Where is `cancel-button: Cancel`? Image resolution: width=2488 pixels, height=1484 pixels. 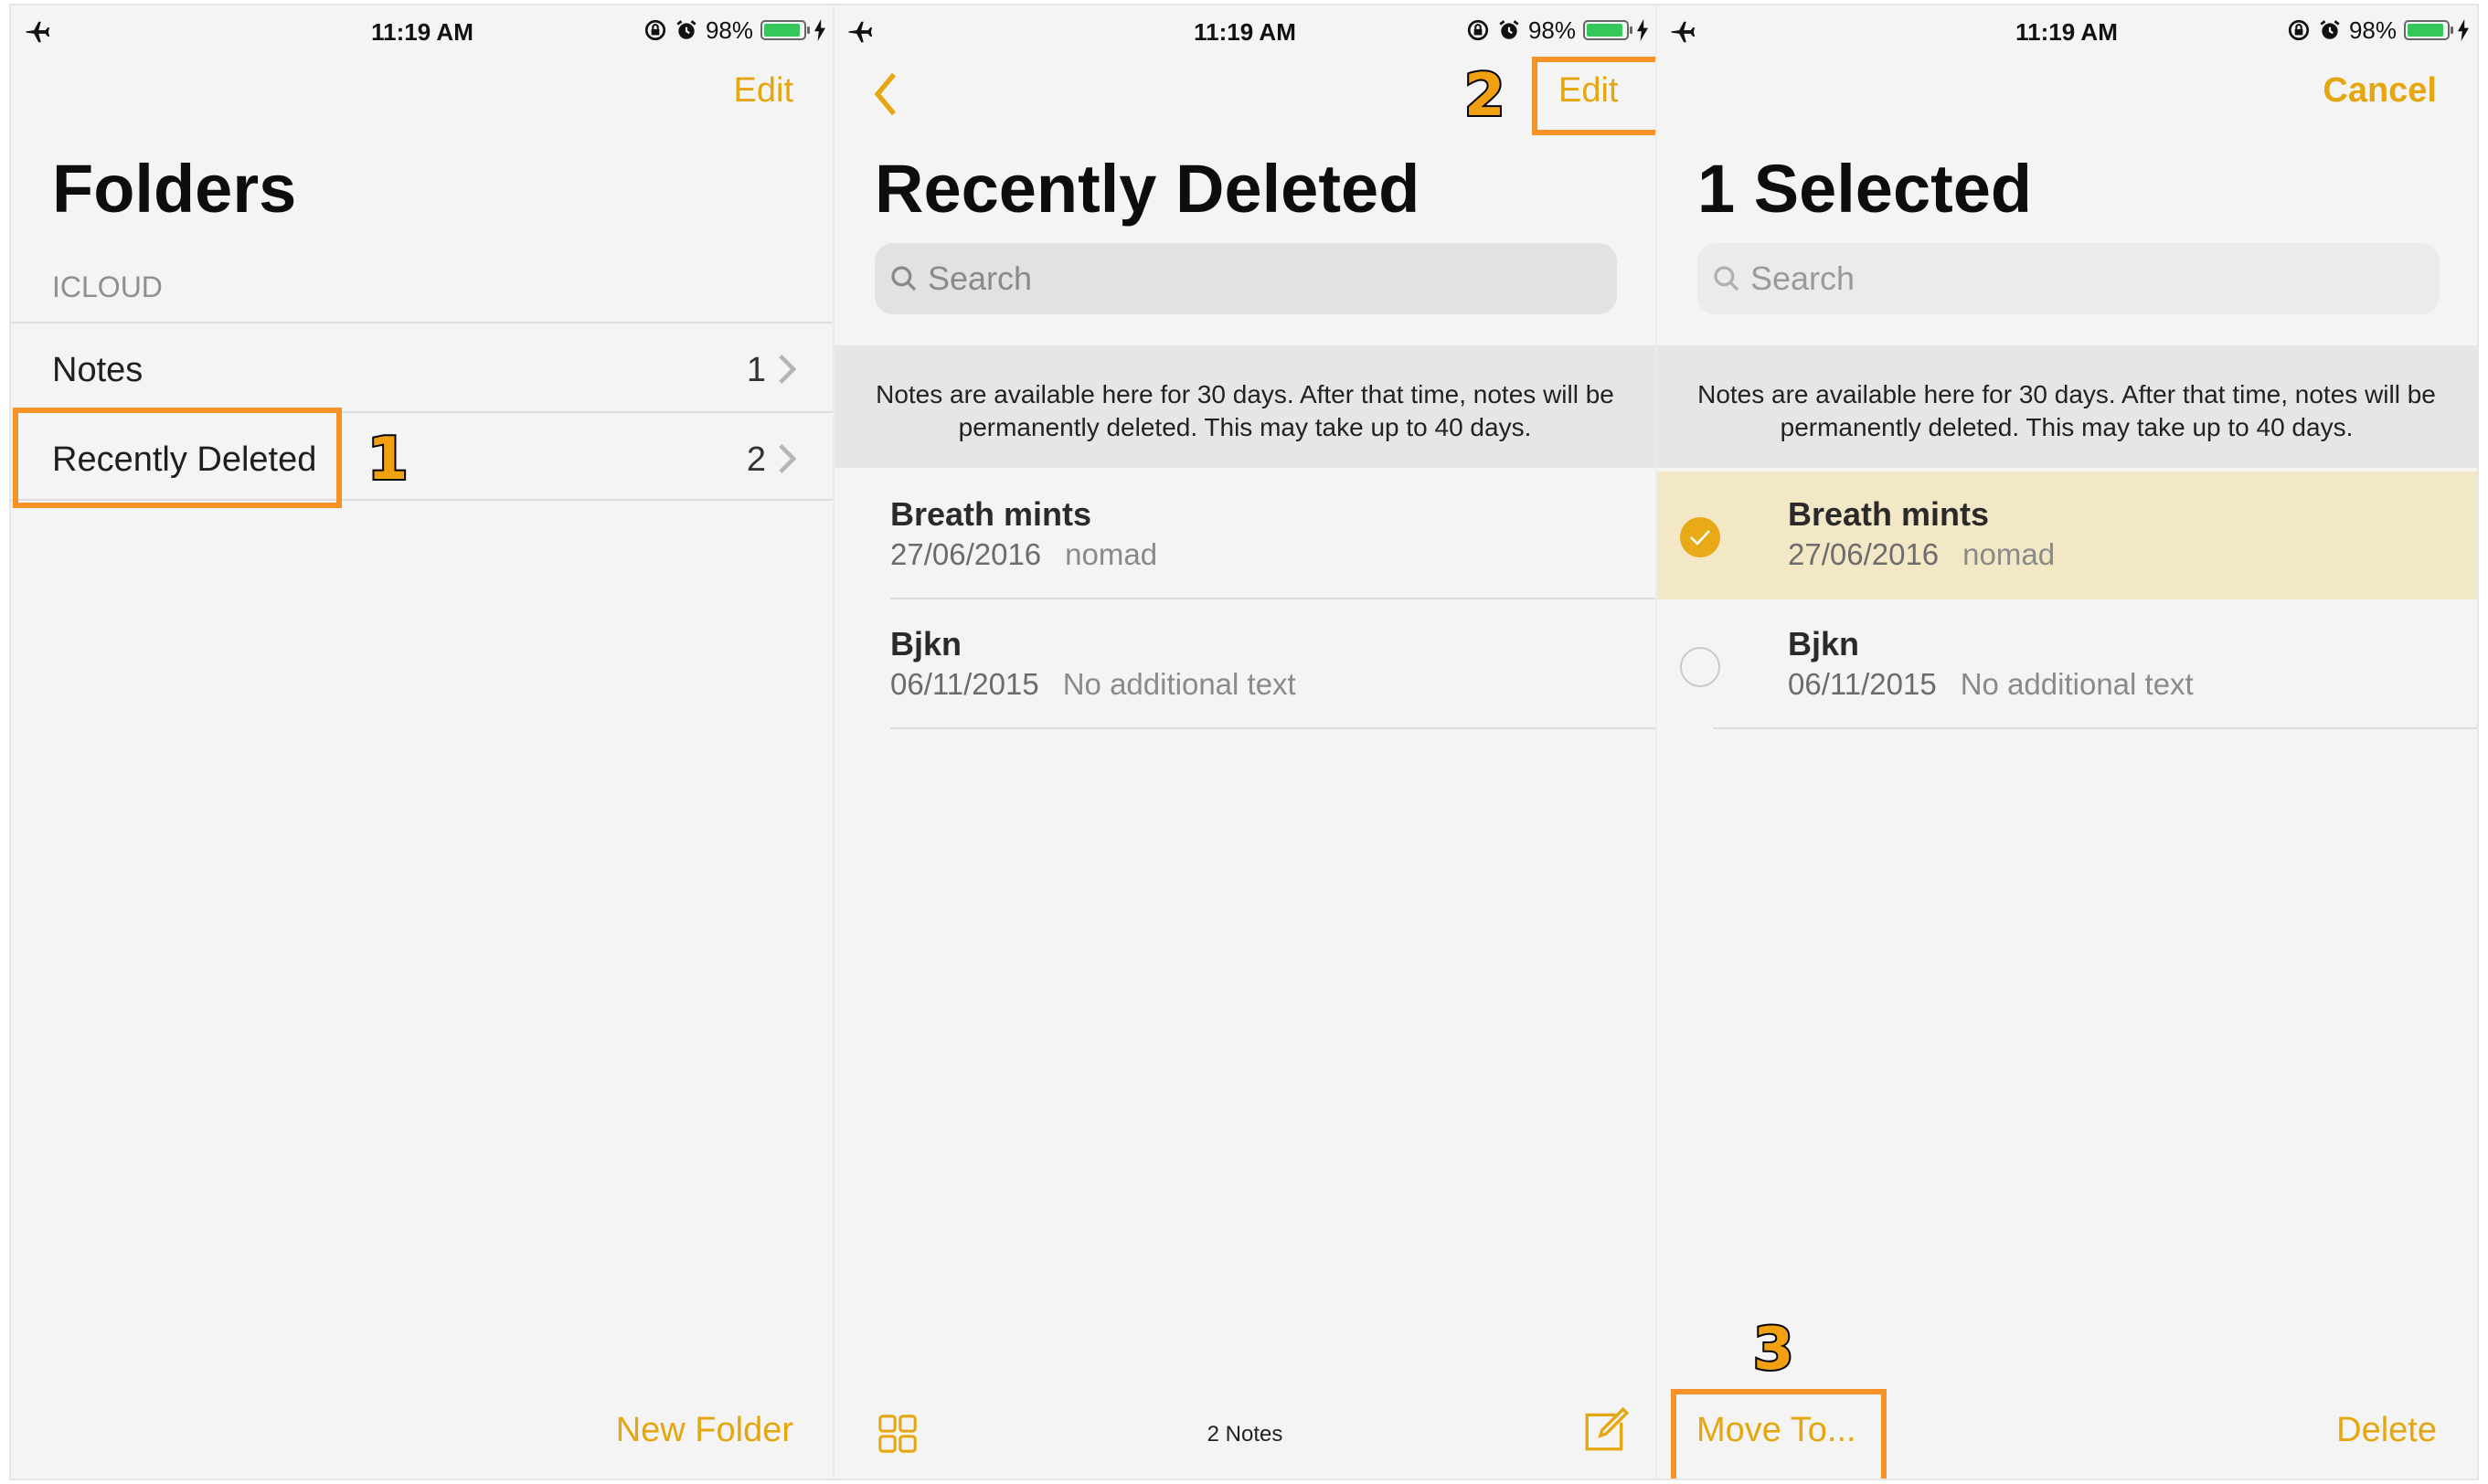
cancel-button: Cancel is located at coordinates (2380, 91).